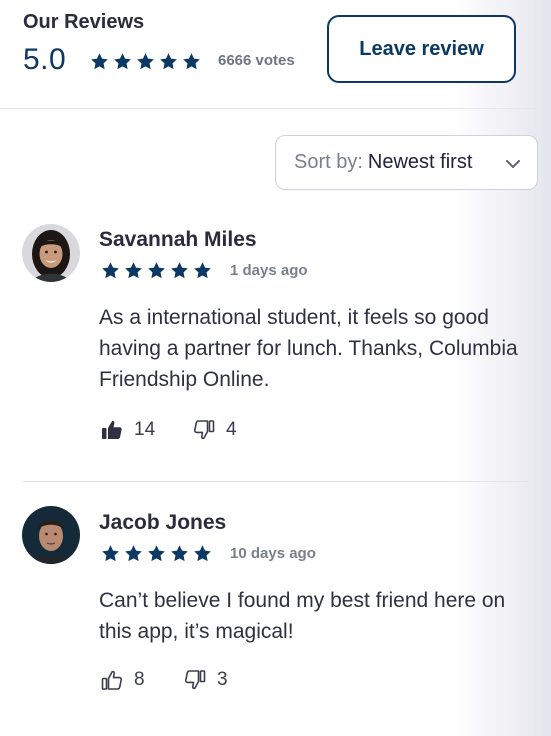 Image resolution: width=551 pixels, height=736 pixels. What do you see at coordinates (231, 429) in the screenshot?
I see `dislike-count: 4` at bounding box center [231, 429].